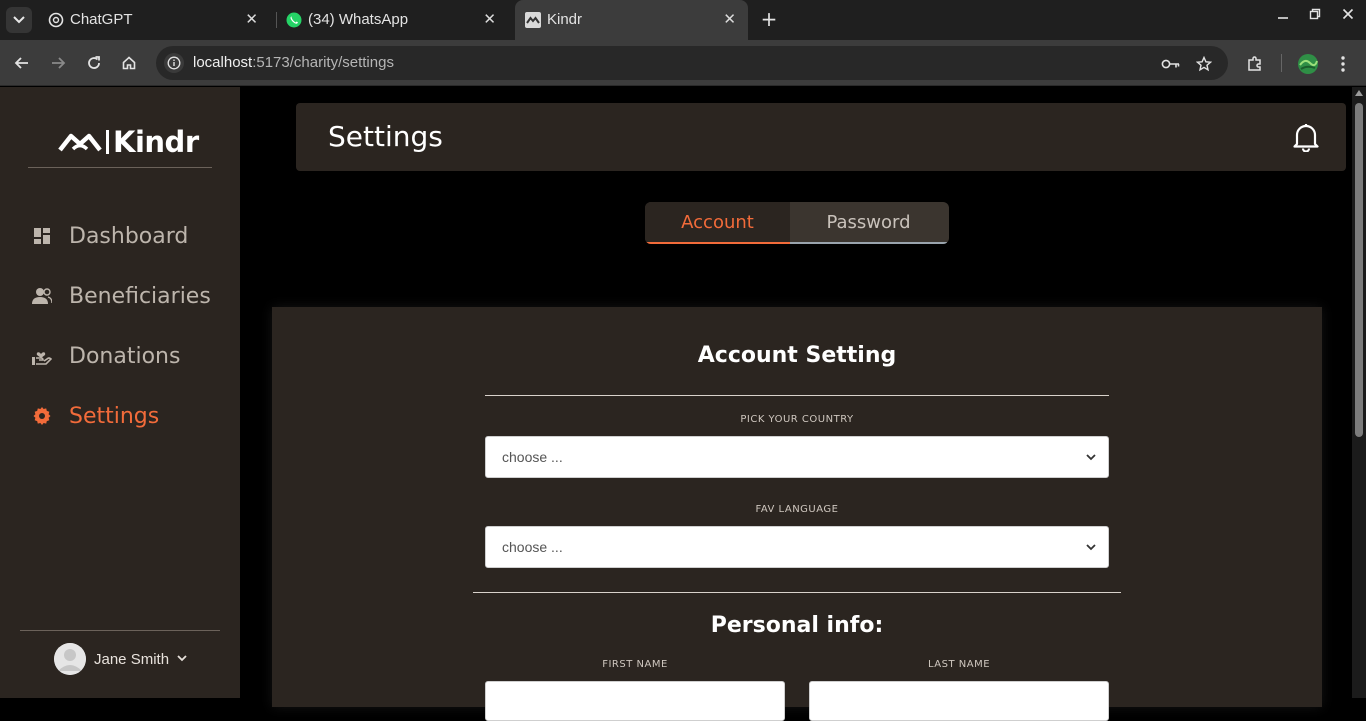 This screenshot has width=1366, height=721. Describe the element at coordinates (1306, 137) in the screenshot. I see `notification-bell-icon` at that location.